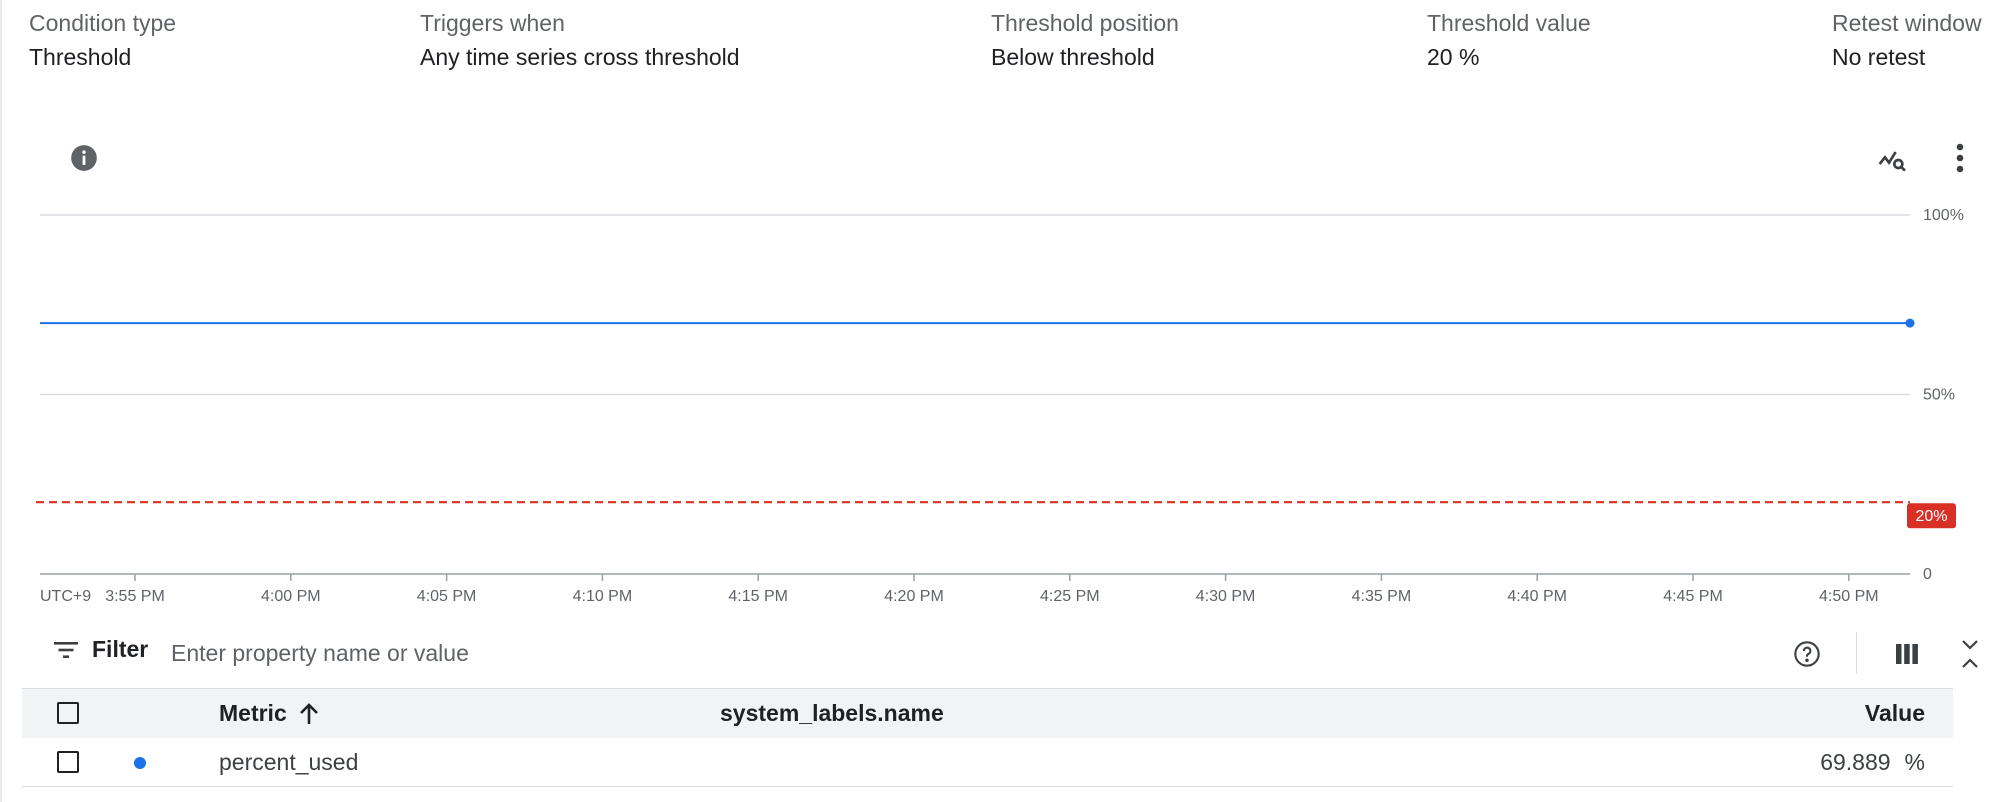 The width and height of the screenshot is (2004, 802). Describe the element at coordinates (1085, 23) in the screenshot. I see `summary-label: Threshold position` at that location.